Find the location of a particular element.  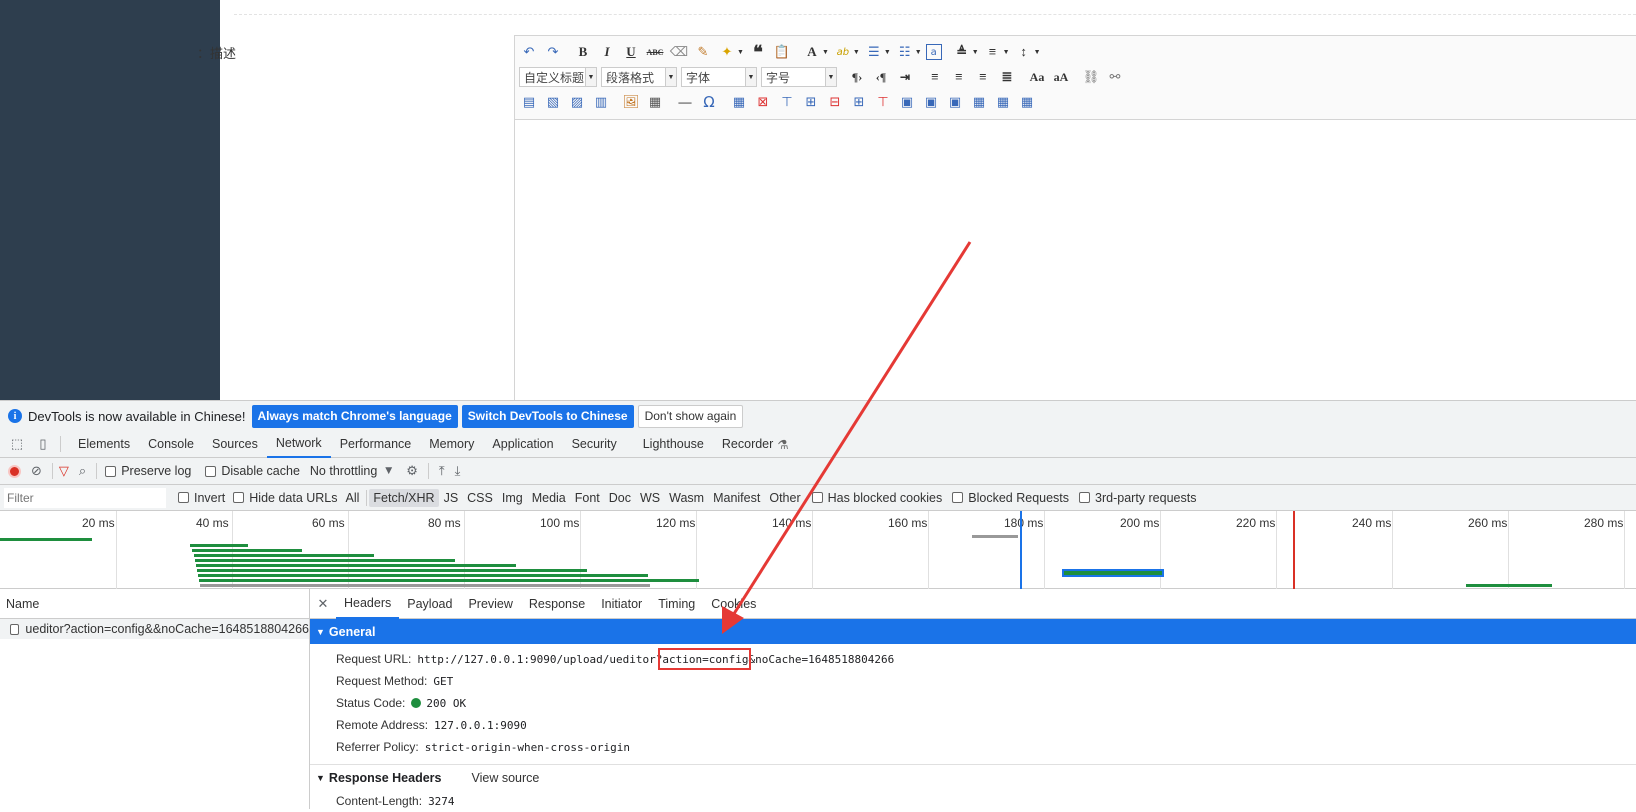

preserve-log-checkbox is located at coordinates (111, 471).